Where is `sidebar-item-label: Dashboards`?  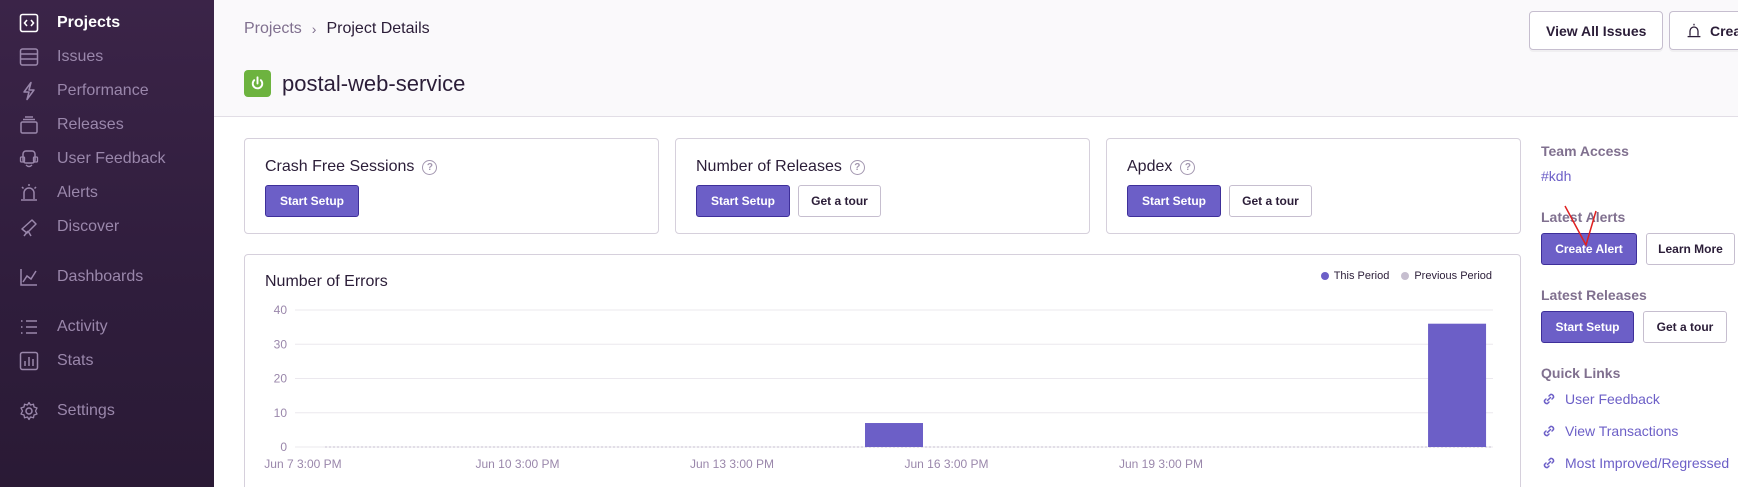 sidebar-item-label: Dashboards is located at coordinates (100, 276).